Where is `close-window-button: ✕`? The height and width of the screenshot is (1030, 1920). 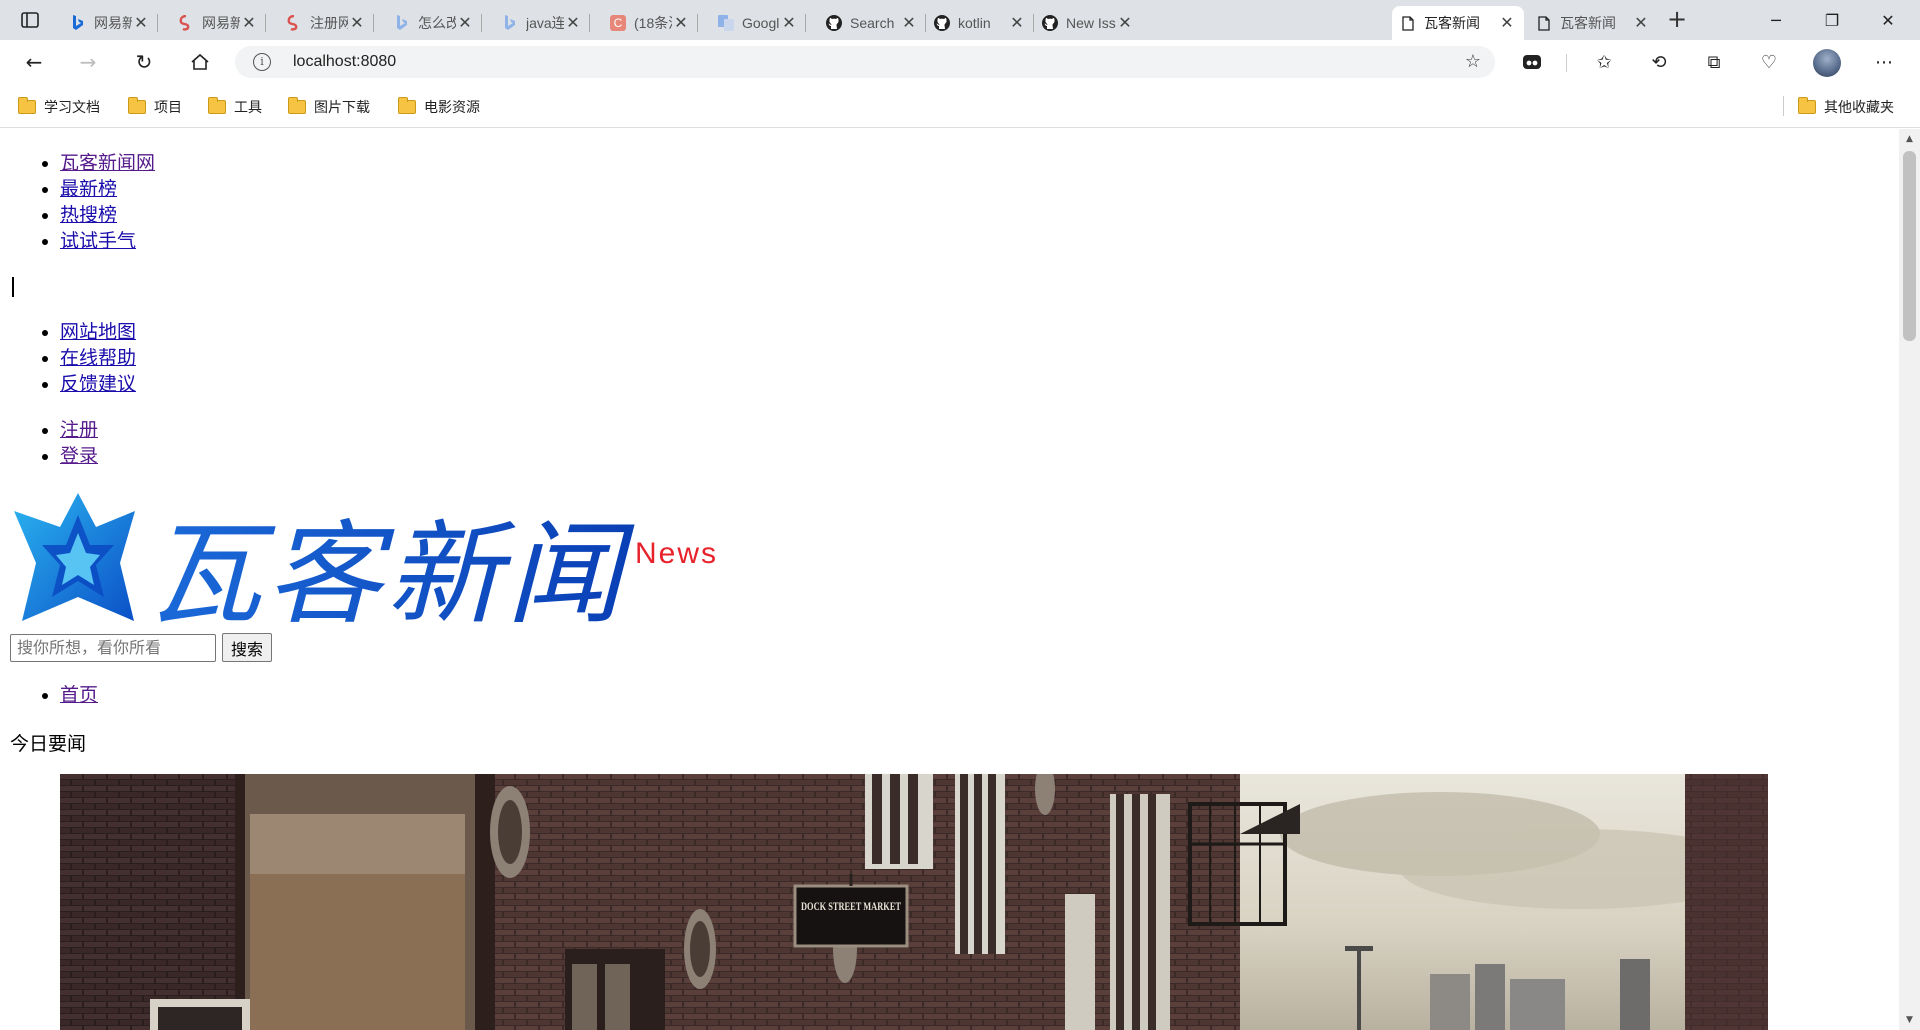 close-window-button: ✕ is located at coordinates (1888, 20).